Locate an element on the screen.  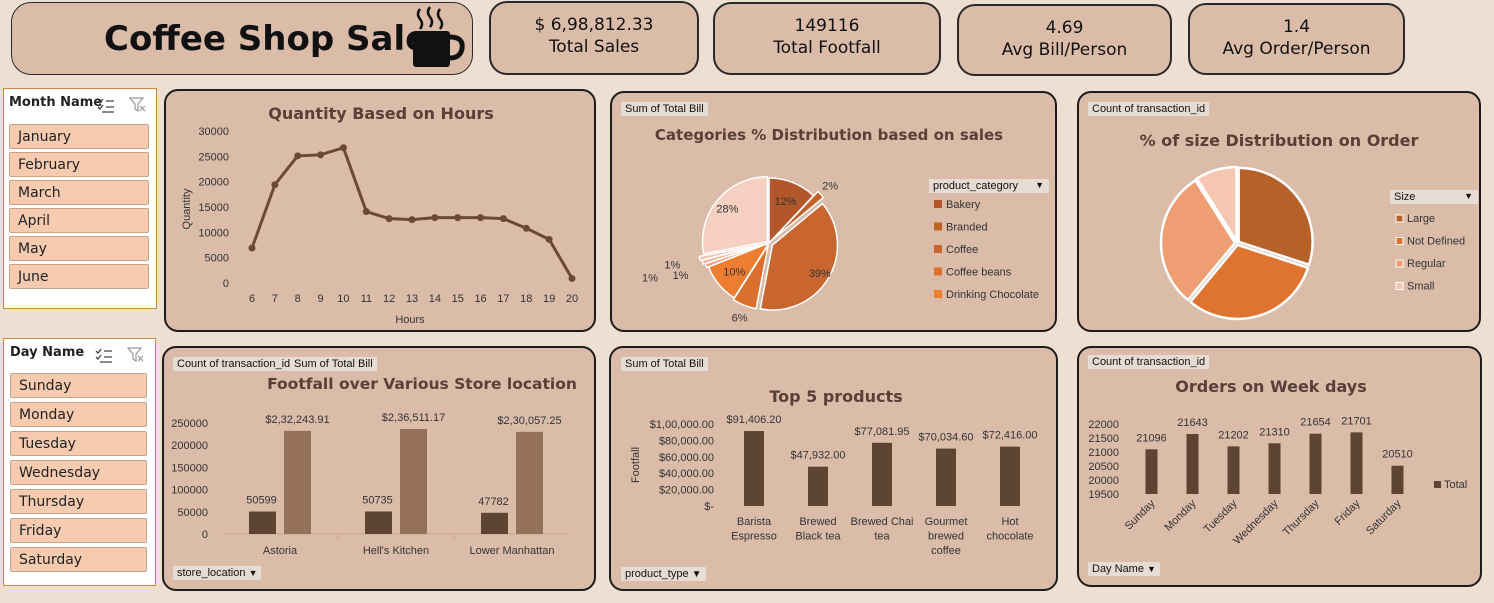
kpi-label: Avg Bill/Person is located at coordinates (1064, 50).